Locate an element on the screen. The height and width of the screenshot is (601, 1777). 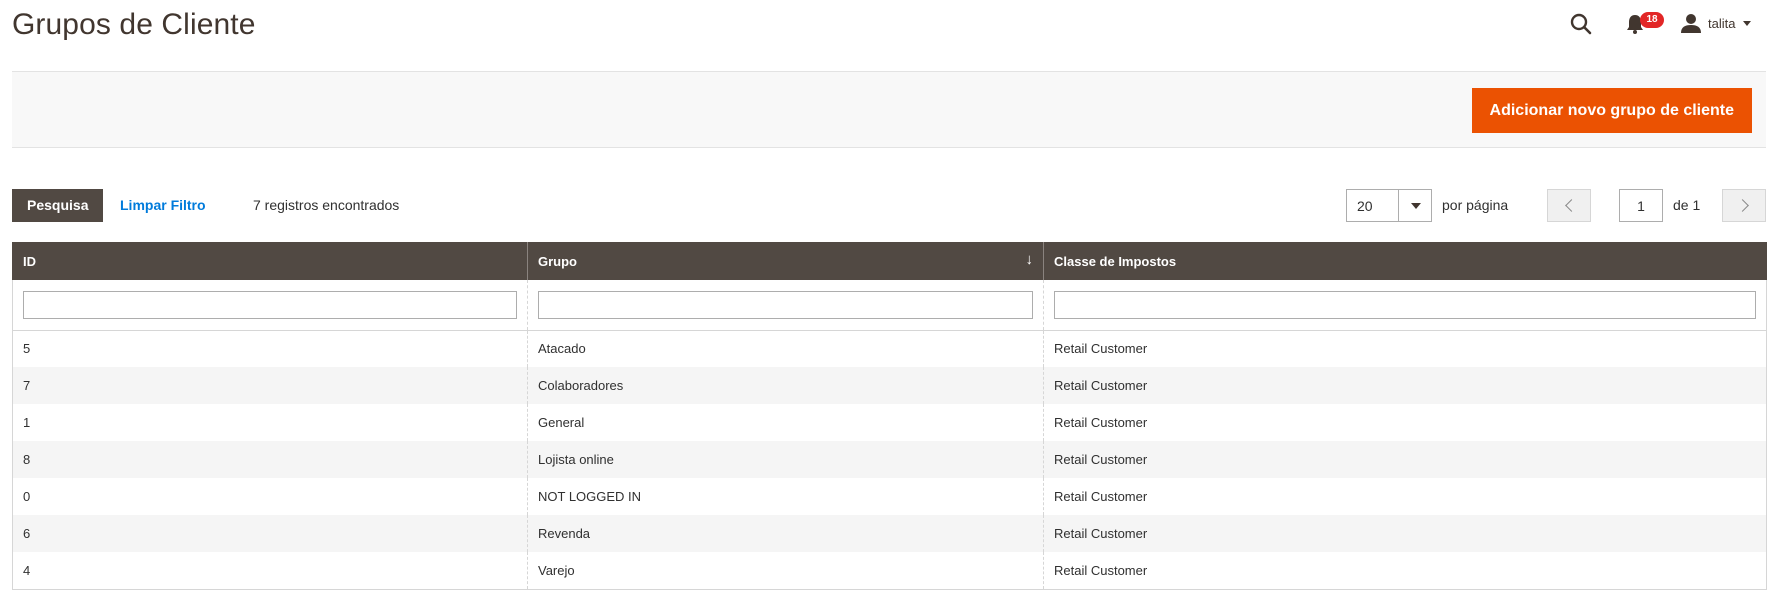
cell-id: 6 is located at coordinates (270, 533).